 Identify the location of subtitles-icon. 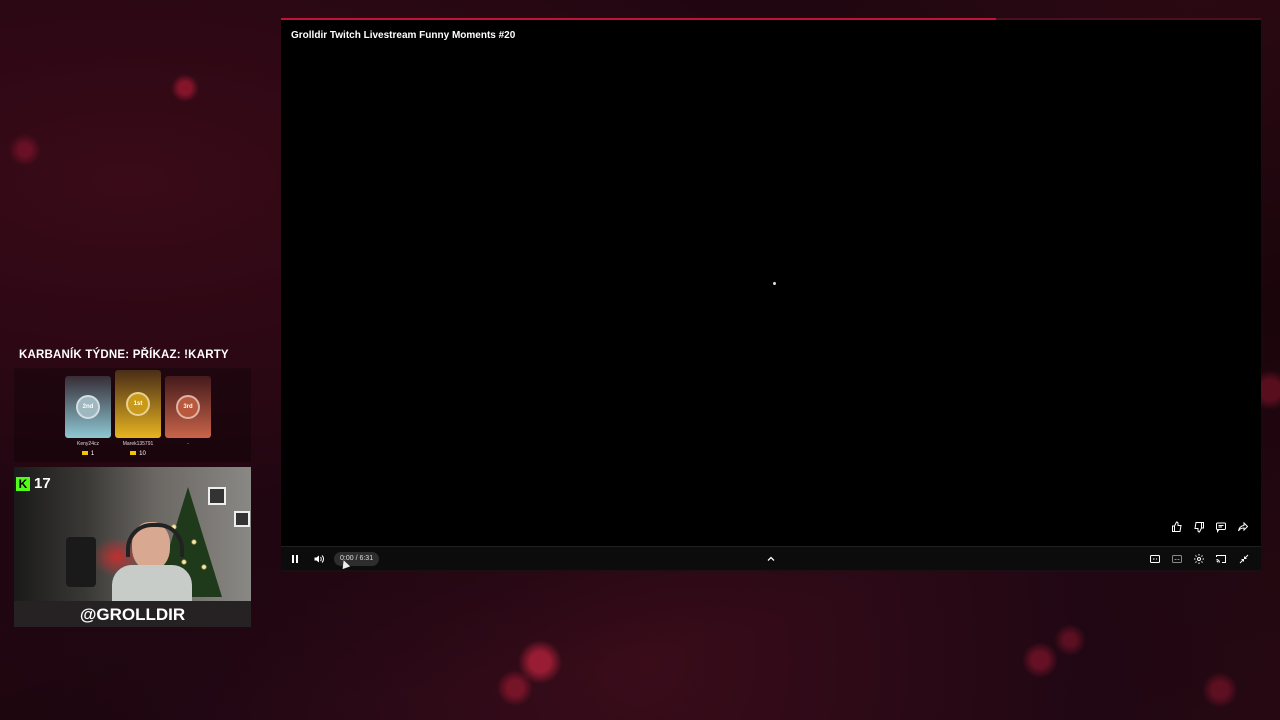
(1177, 559).